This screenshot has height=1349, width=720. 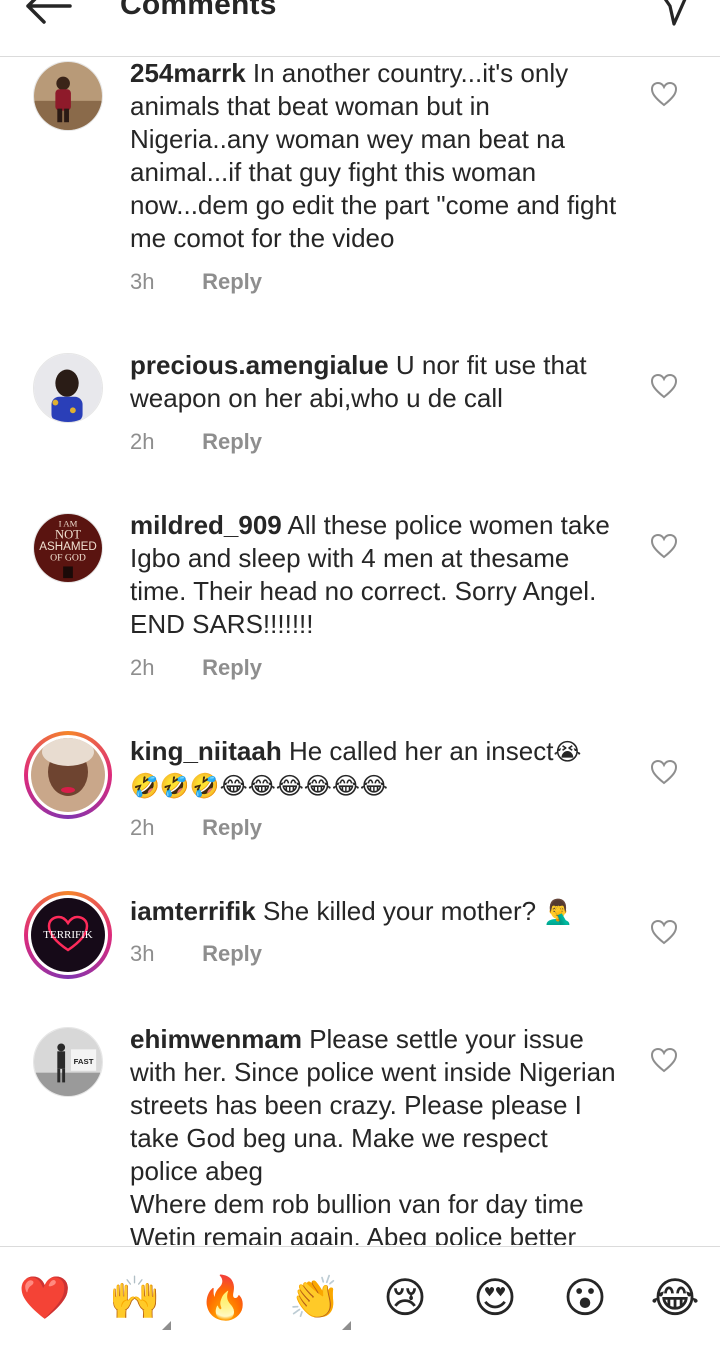 I want to click on surprised-face-icon: 😮, so click(x=585, y=1298).